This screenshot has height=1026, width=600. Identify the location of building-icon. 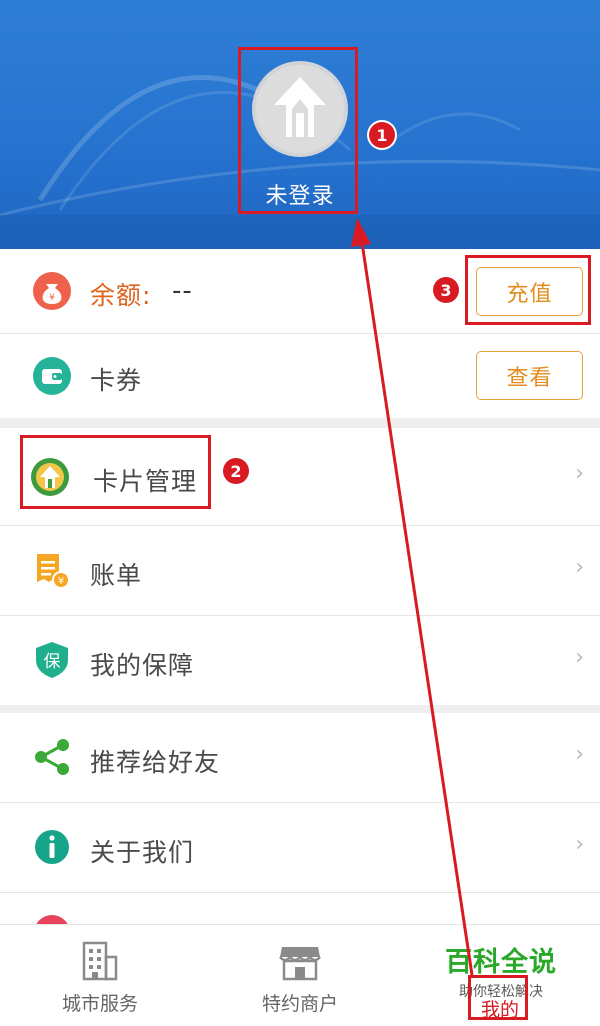
(100, 961).